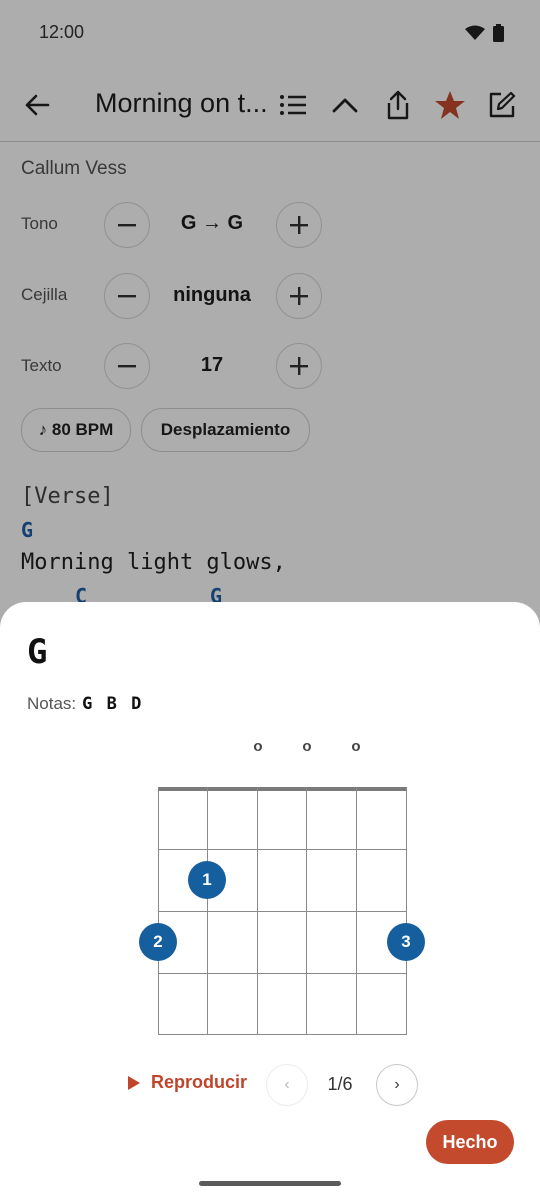  I want to click on previous-button: ‹, so click(287, 1085).